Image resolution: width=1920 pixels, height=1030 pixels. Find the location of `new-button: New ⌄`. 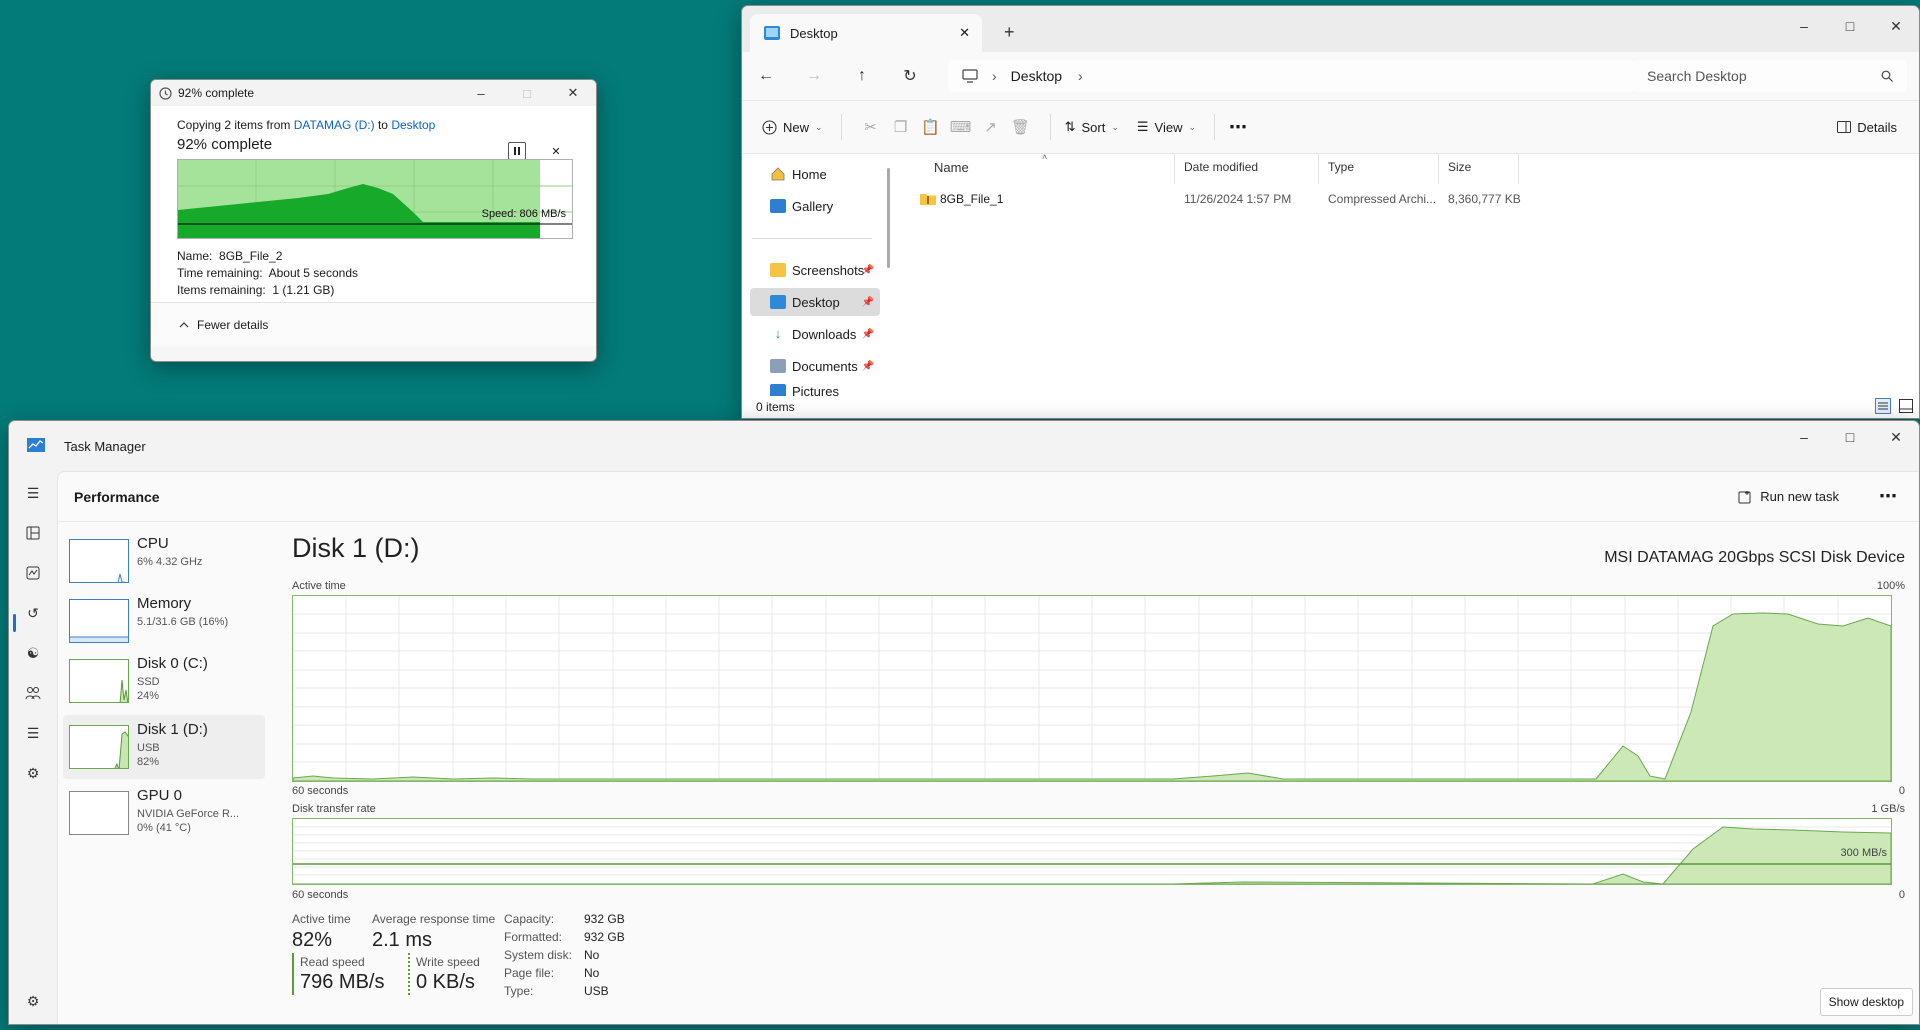

new-button: New ⌄ is located at coordinates (792, 127).